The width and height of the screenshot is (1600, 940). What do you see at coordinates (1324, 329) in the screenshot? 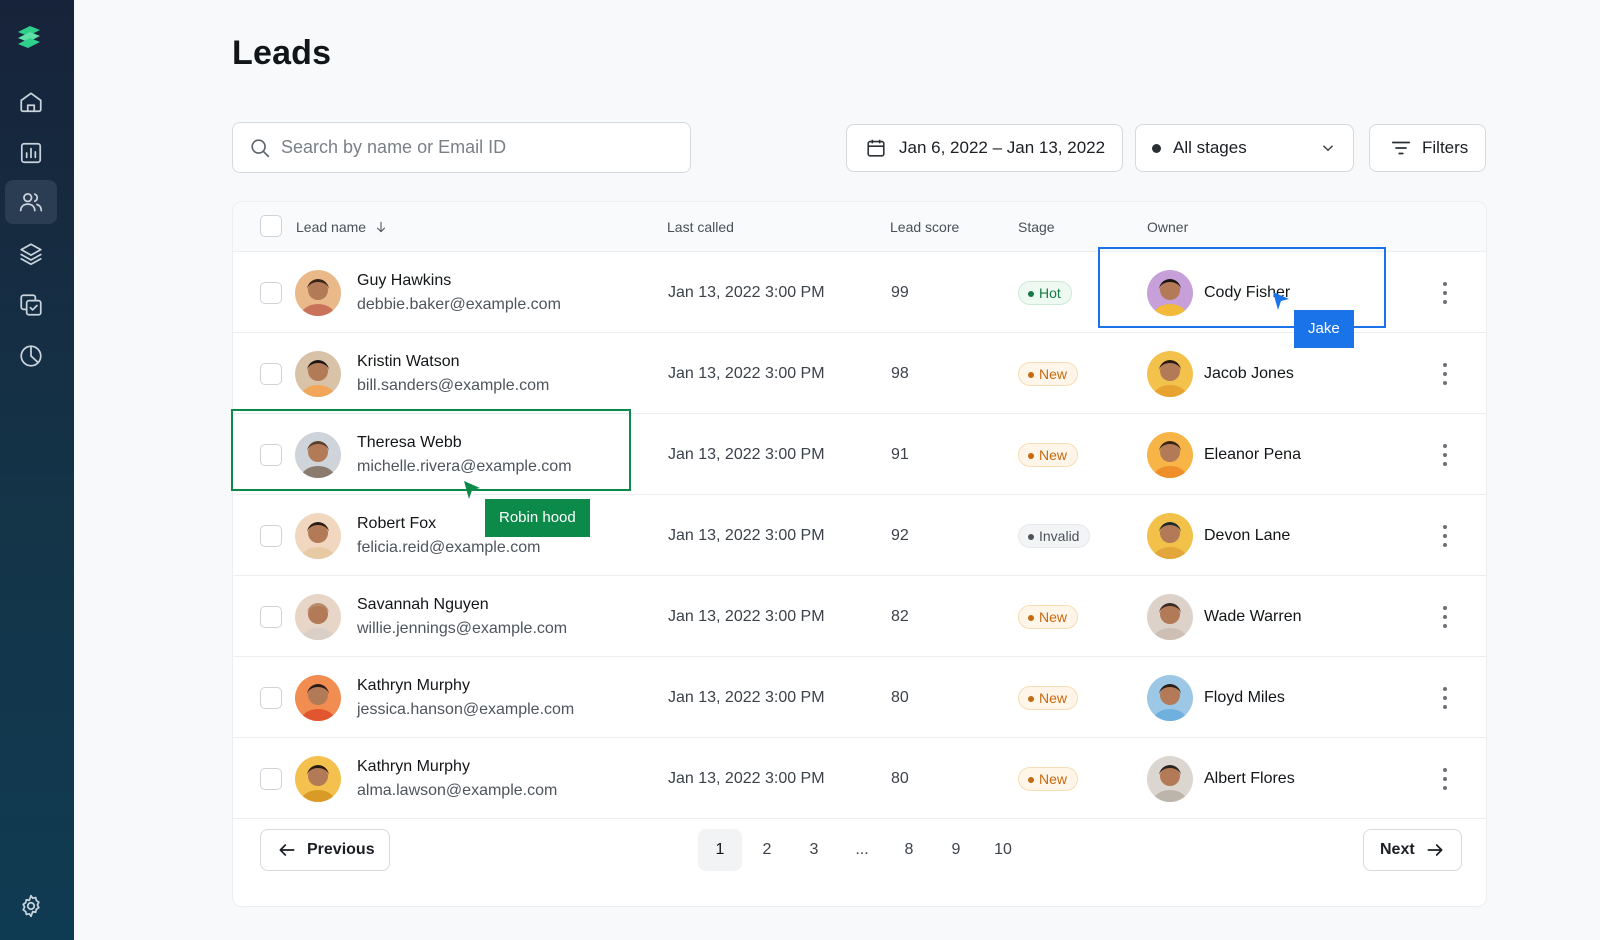
I see `collaborator-label-jake: Jake` at bounding box center [1324, 329].